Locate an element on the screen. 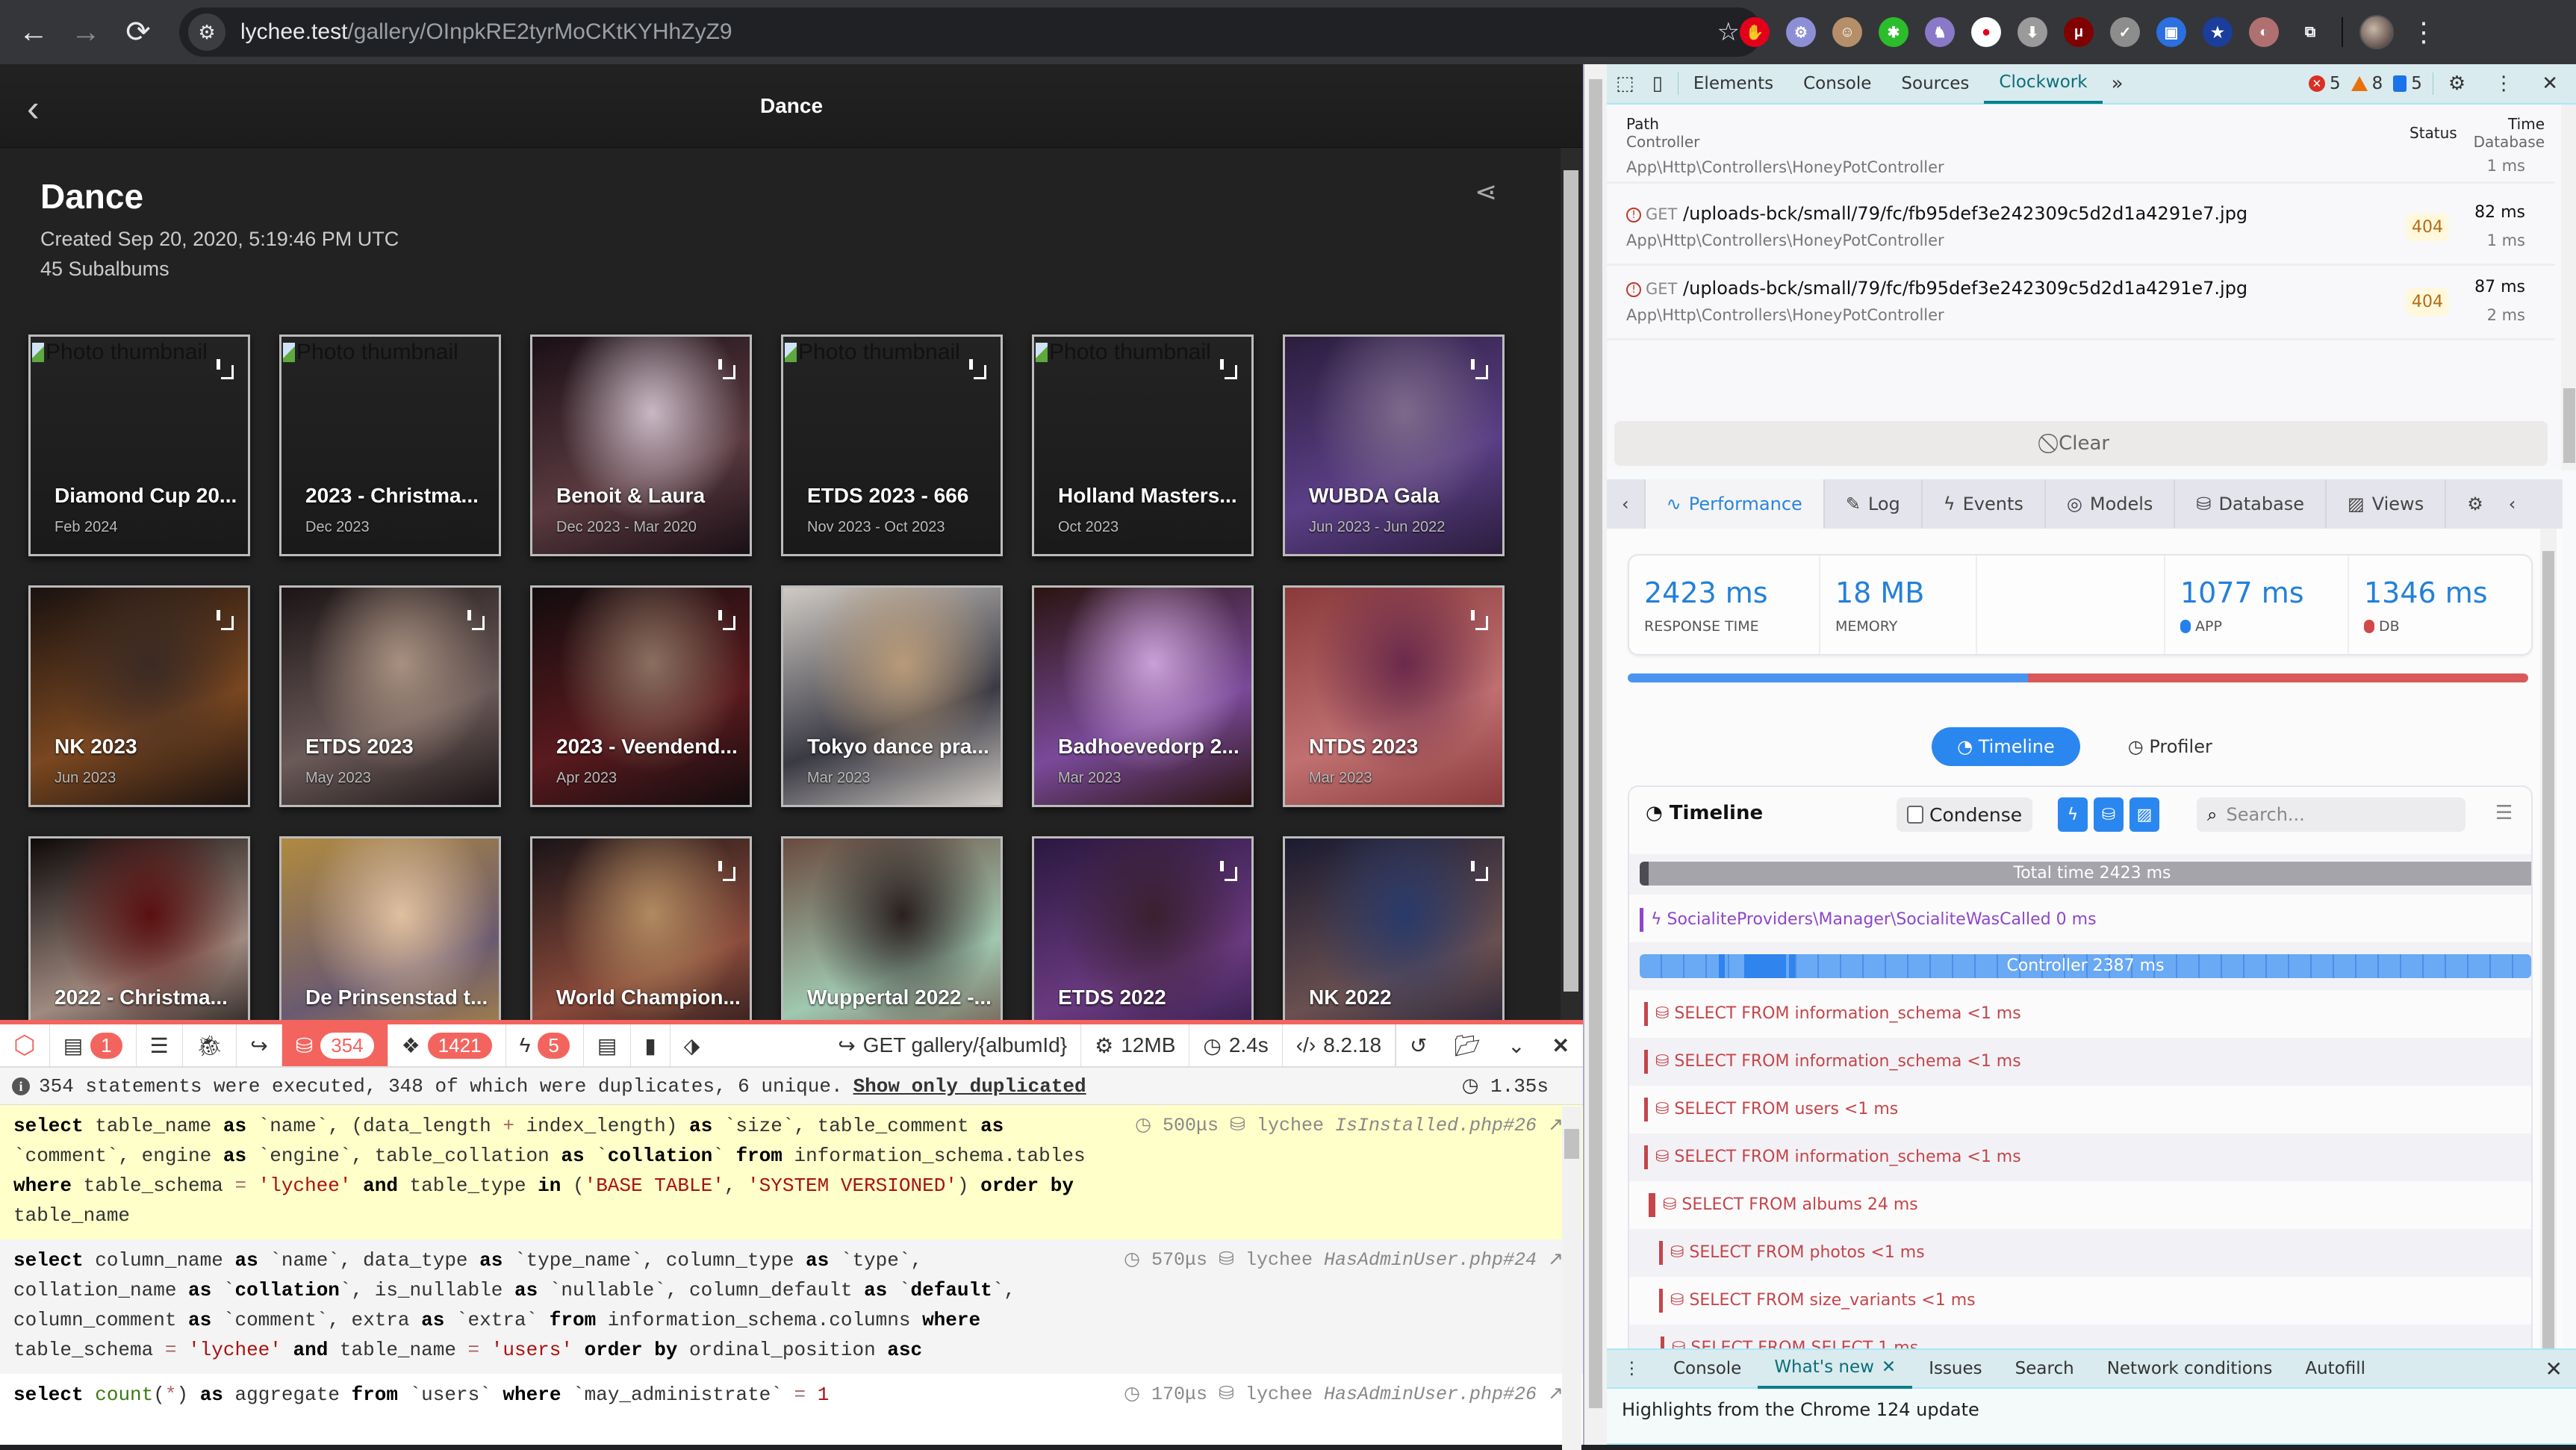 Image resolution: width=2576 pixels, height=1450 pixels. timeline-search-input is located at coordinates (2331, 814).